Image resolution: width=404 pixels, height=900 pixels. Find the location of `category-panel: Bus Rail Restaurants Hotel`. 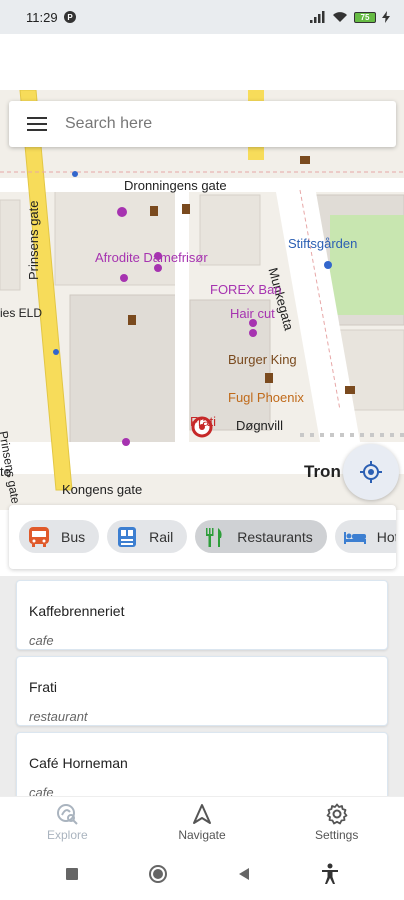

category-panel: Bus Rail Restaurants Hotel is located at coordinates (202, 537).